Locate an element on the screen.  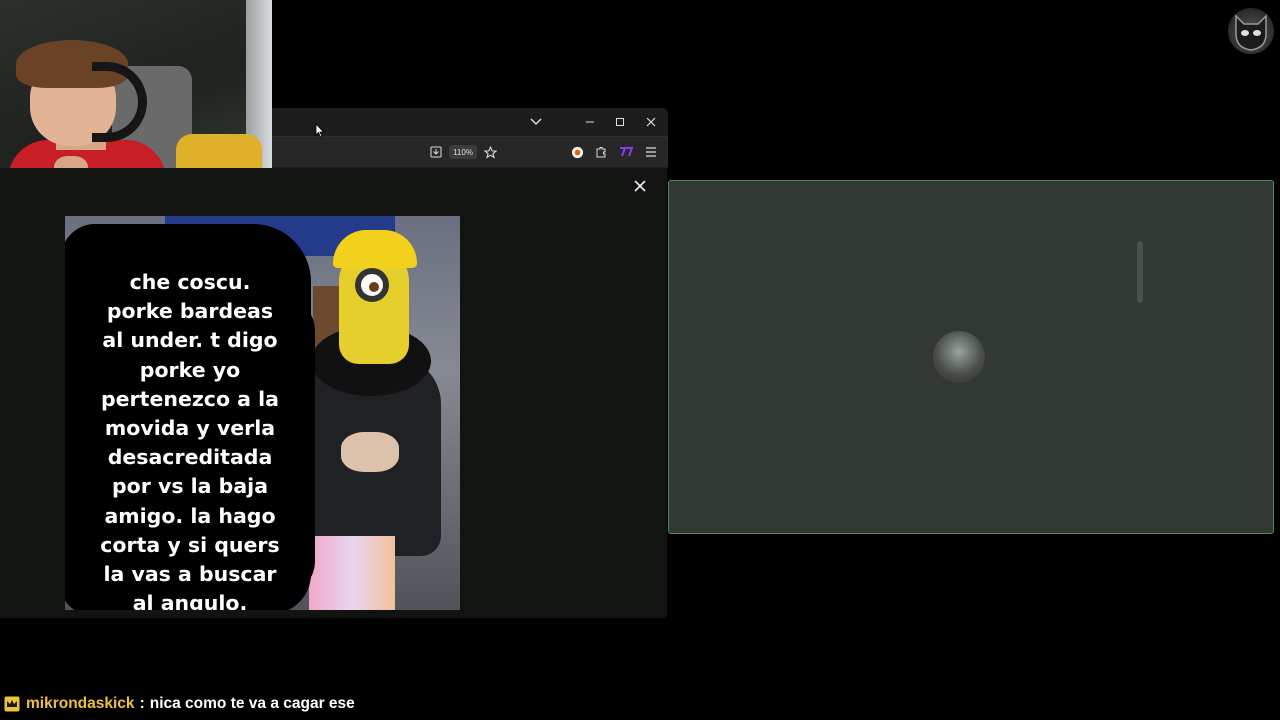
mouse-cursor-icon is located at coordinates (320, 130).